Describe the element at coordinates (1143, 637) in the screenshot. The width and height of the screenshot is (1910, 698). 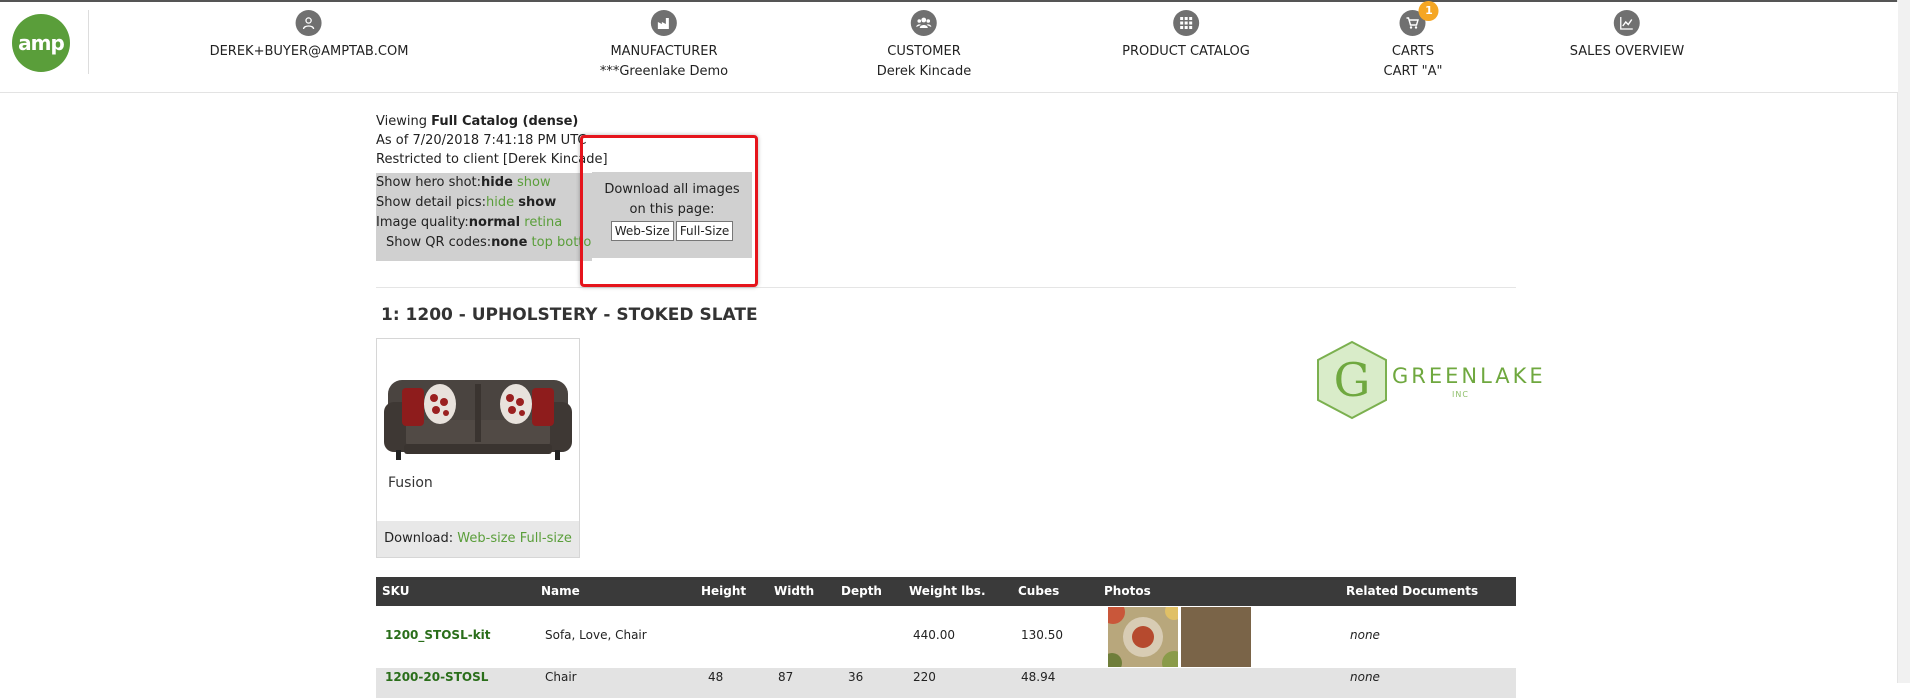
I see `photo-thumbnail-pattern` at that location.